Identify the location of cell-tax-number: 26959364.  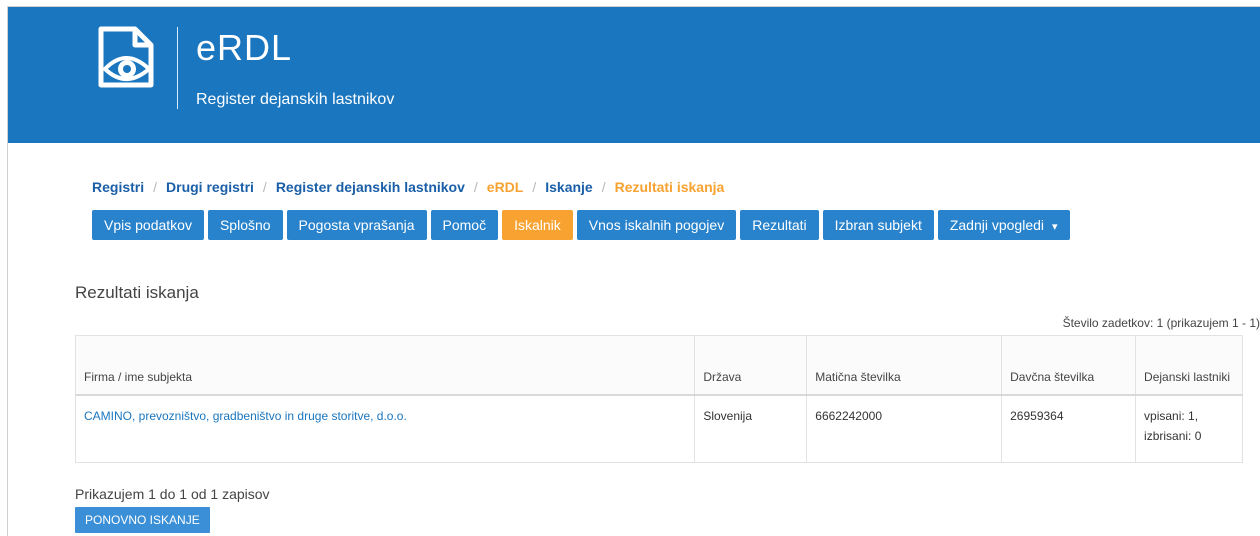
(1069, 428).